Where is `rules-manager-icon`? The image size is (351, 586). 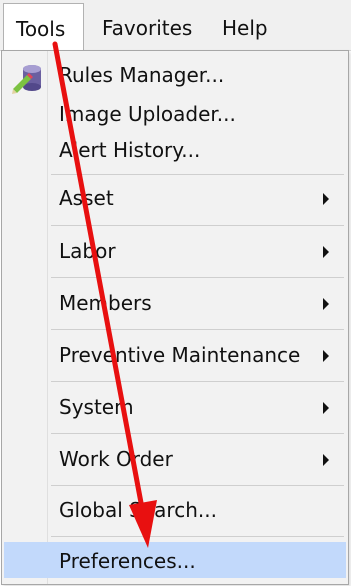
rules-manager-icon is located at coordinates (26, 79).